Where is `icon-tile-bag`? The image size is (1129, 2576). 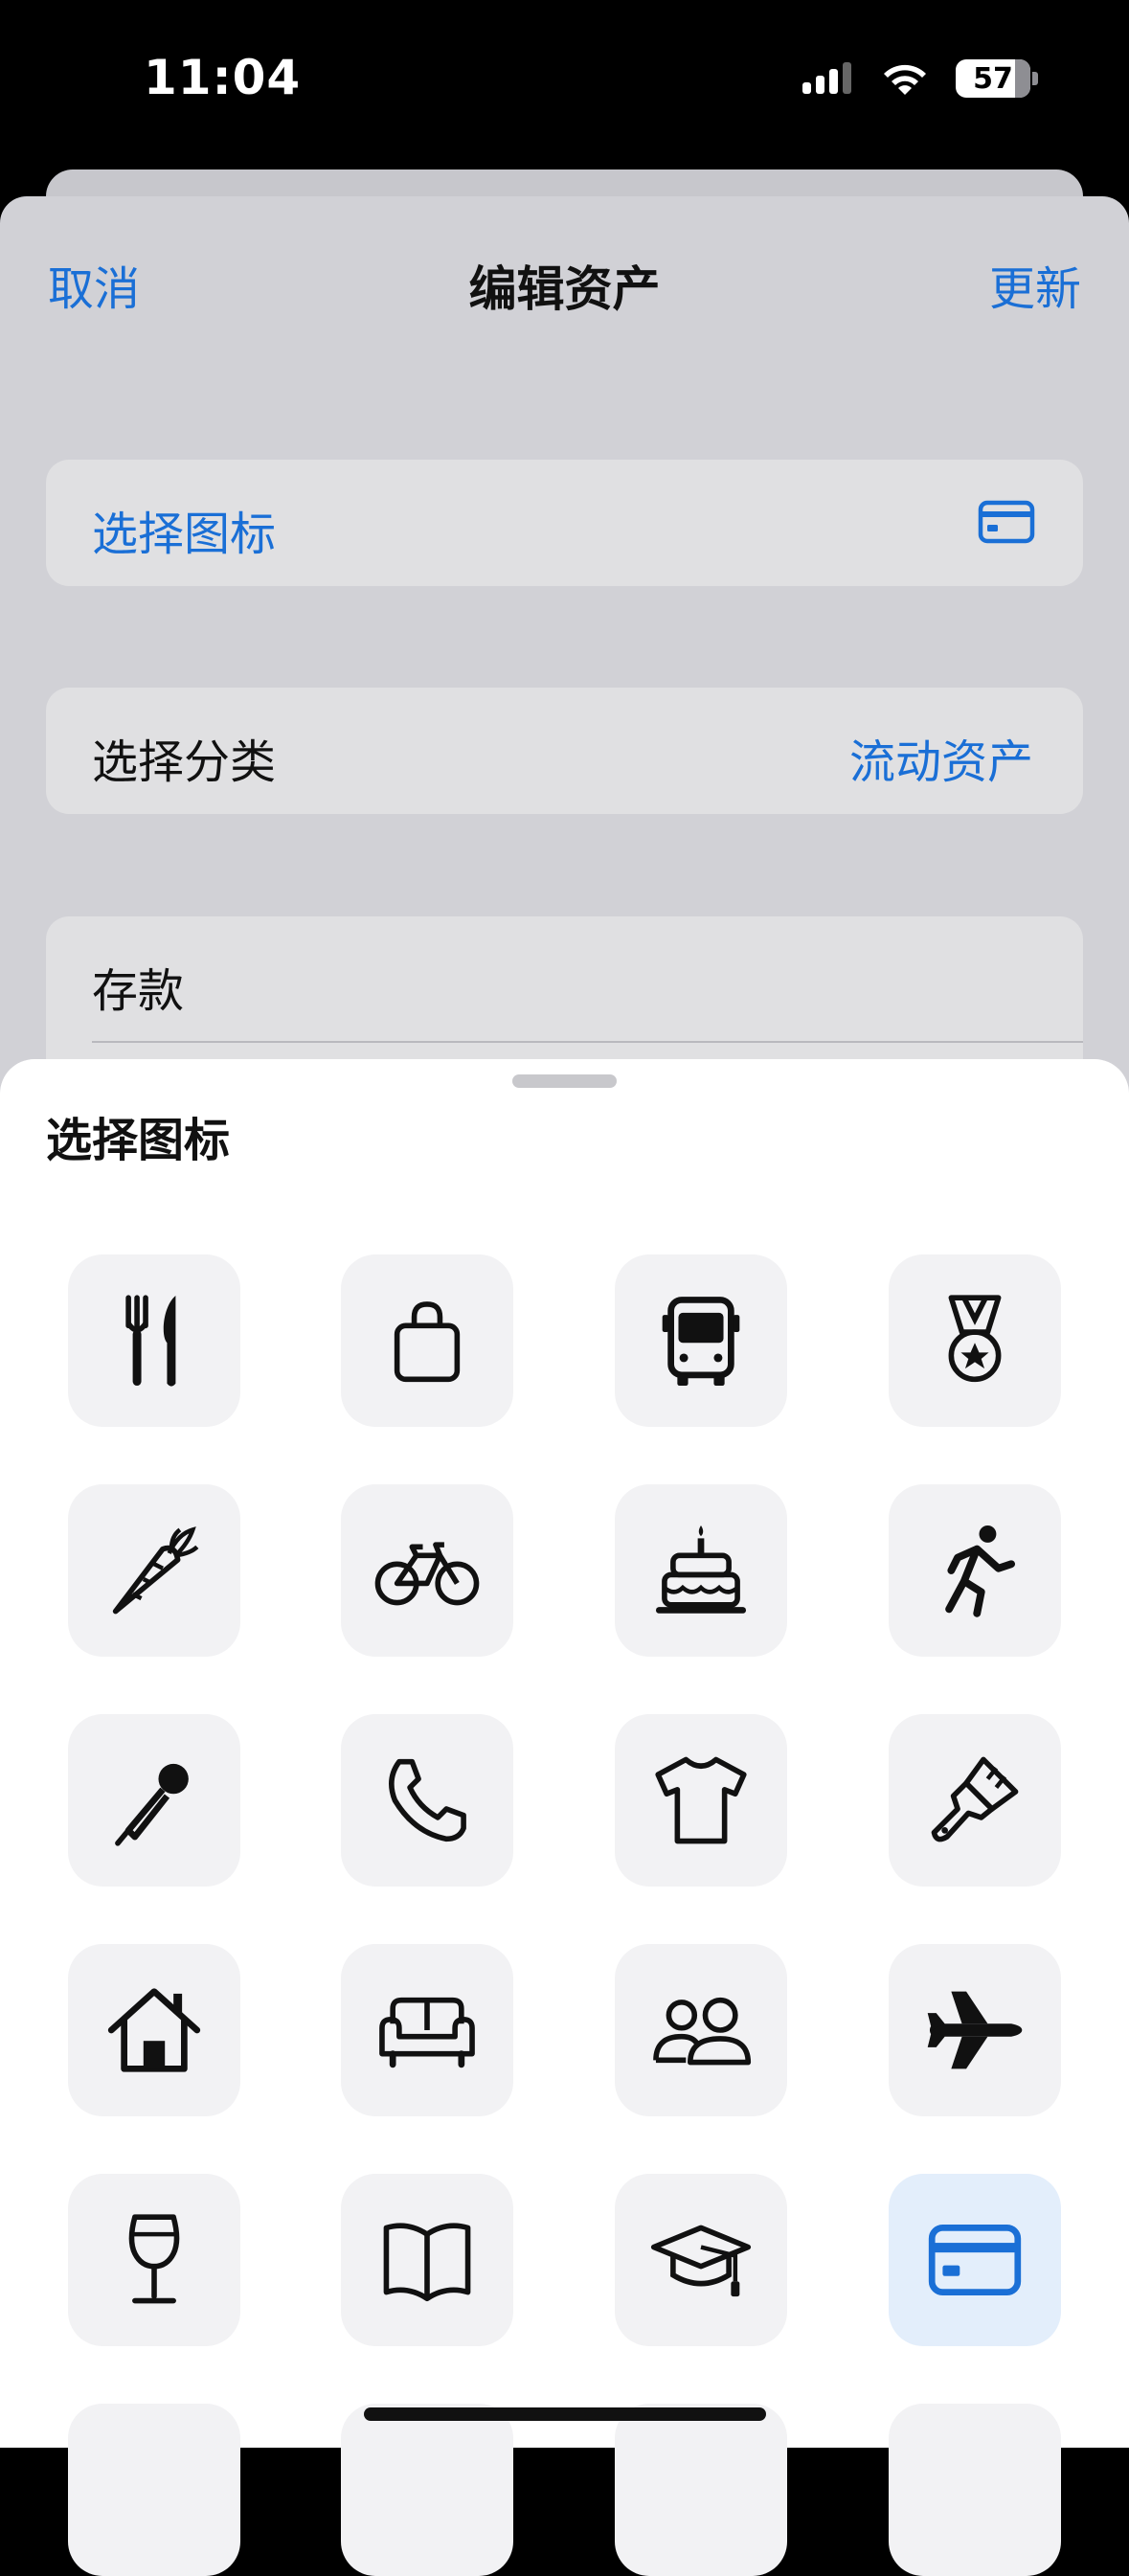 icon-tile-bag is located at coordinates (427, 1340).